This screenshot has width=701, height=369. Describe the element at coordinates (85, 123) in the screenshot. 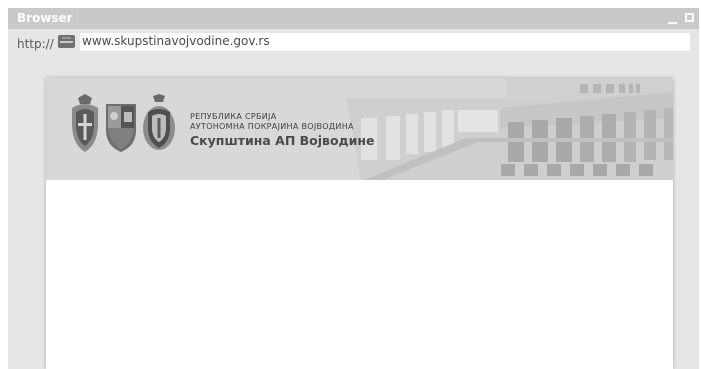

I see `serbia-coat-of-arms-icon` at that location.